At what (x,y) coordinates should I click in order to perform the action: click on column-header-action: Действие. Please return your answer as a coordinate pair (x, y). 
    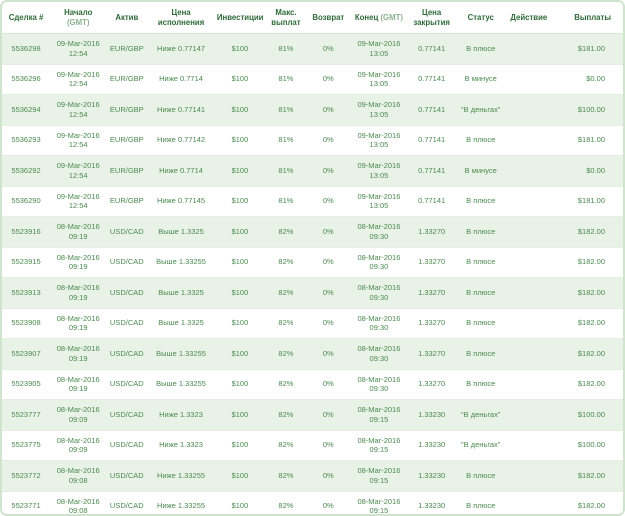
    Looking at the image, I should click on (529, 18).